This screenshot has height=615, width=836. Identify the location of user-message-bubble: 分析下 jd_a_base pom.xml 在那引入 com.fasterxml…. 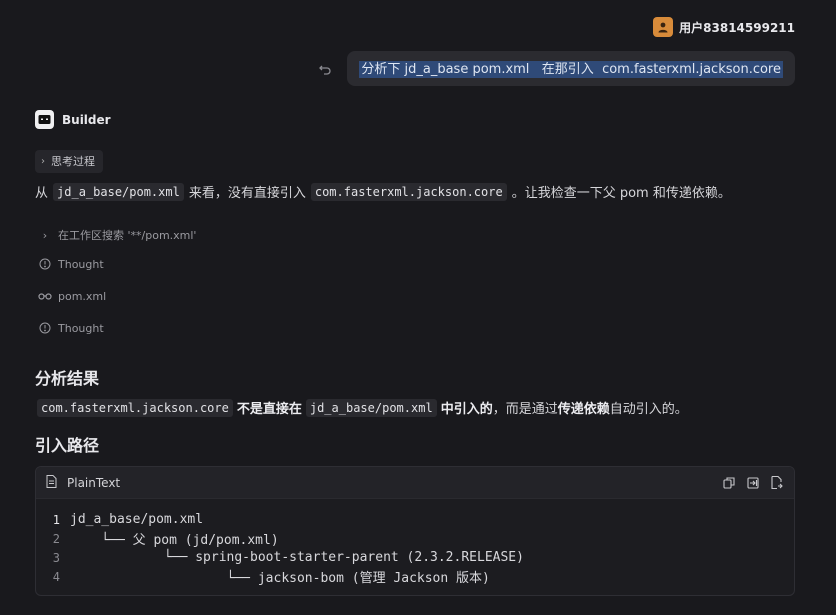
(571, 68).